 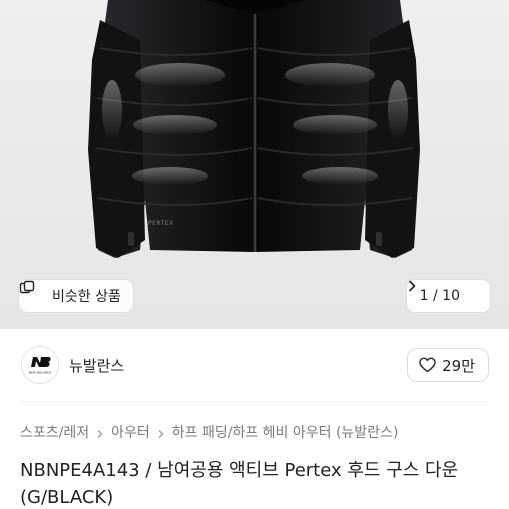 I want to click on breadcrumb: 스포츠/레저 아우터 하프 패딩/하프 헤비 아우터 (뉴발란스), so click(x=209, y=432).